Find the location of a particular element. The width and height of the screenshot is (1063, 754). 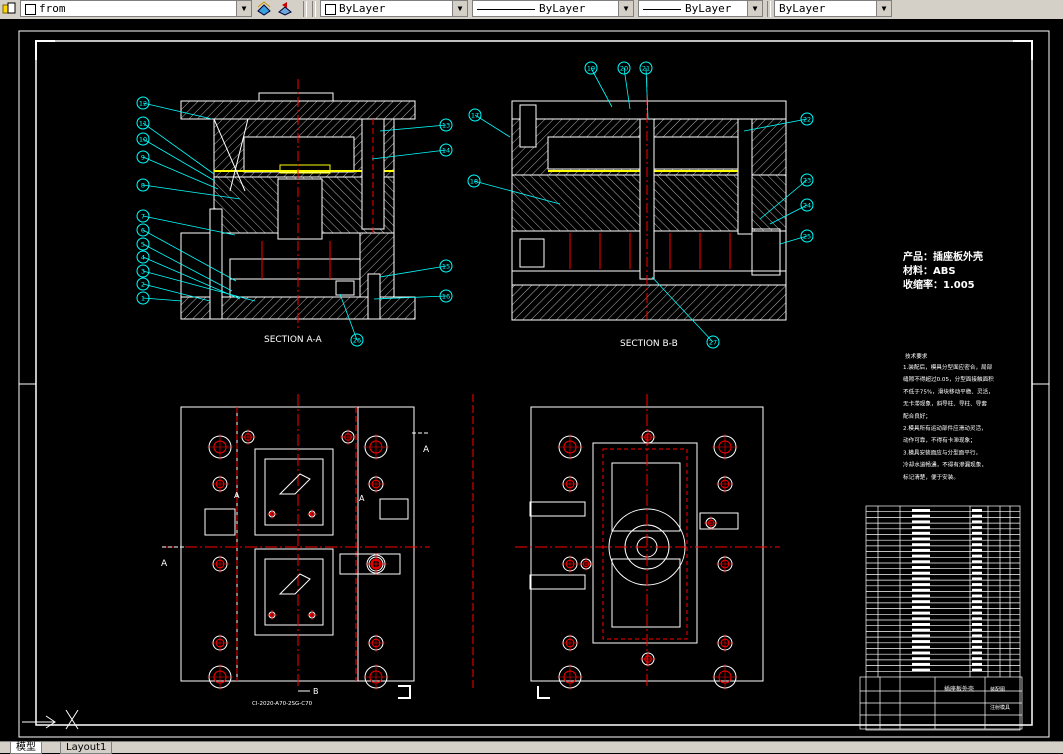

title-block-subtitle: 装配图 is located at coordinates (997, 689).